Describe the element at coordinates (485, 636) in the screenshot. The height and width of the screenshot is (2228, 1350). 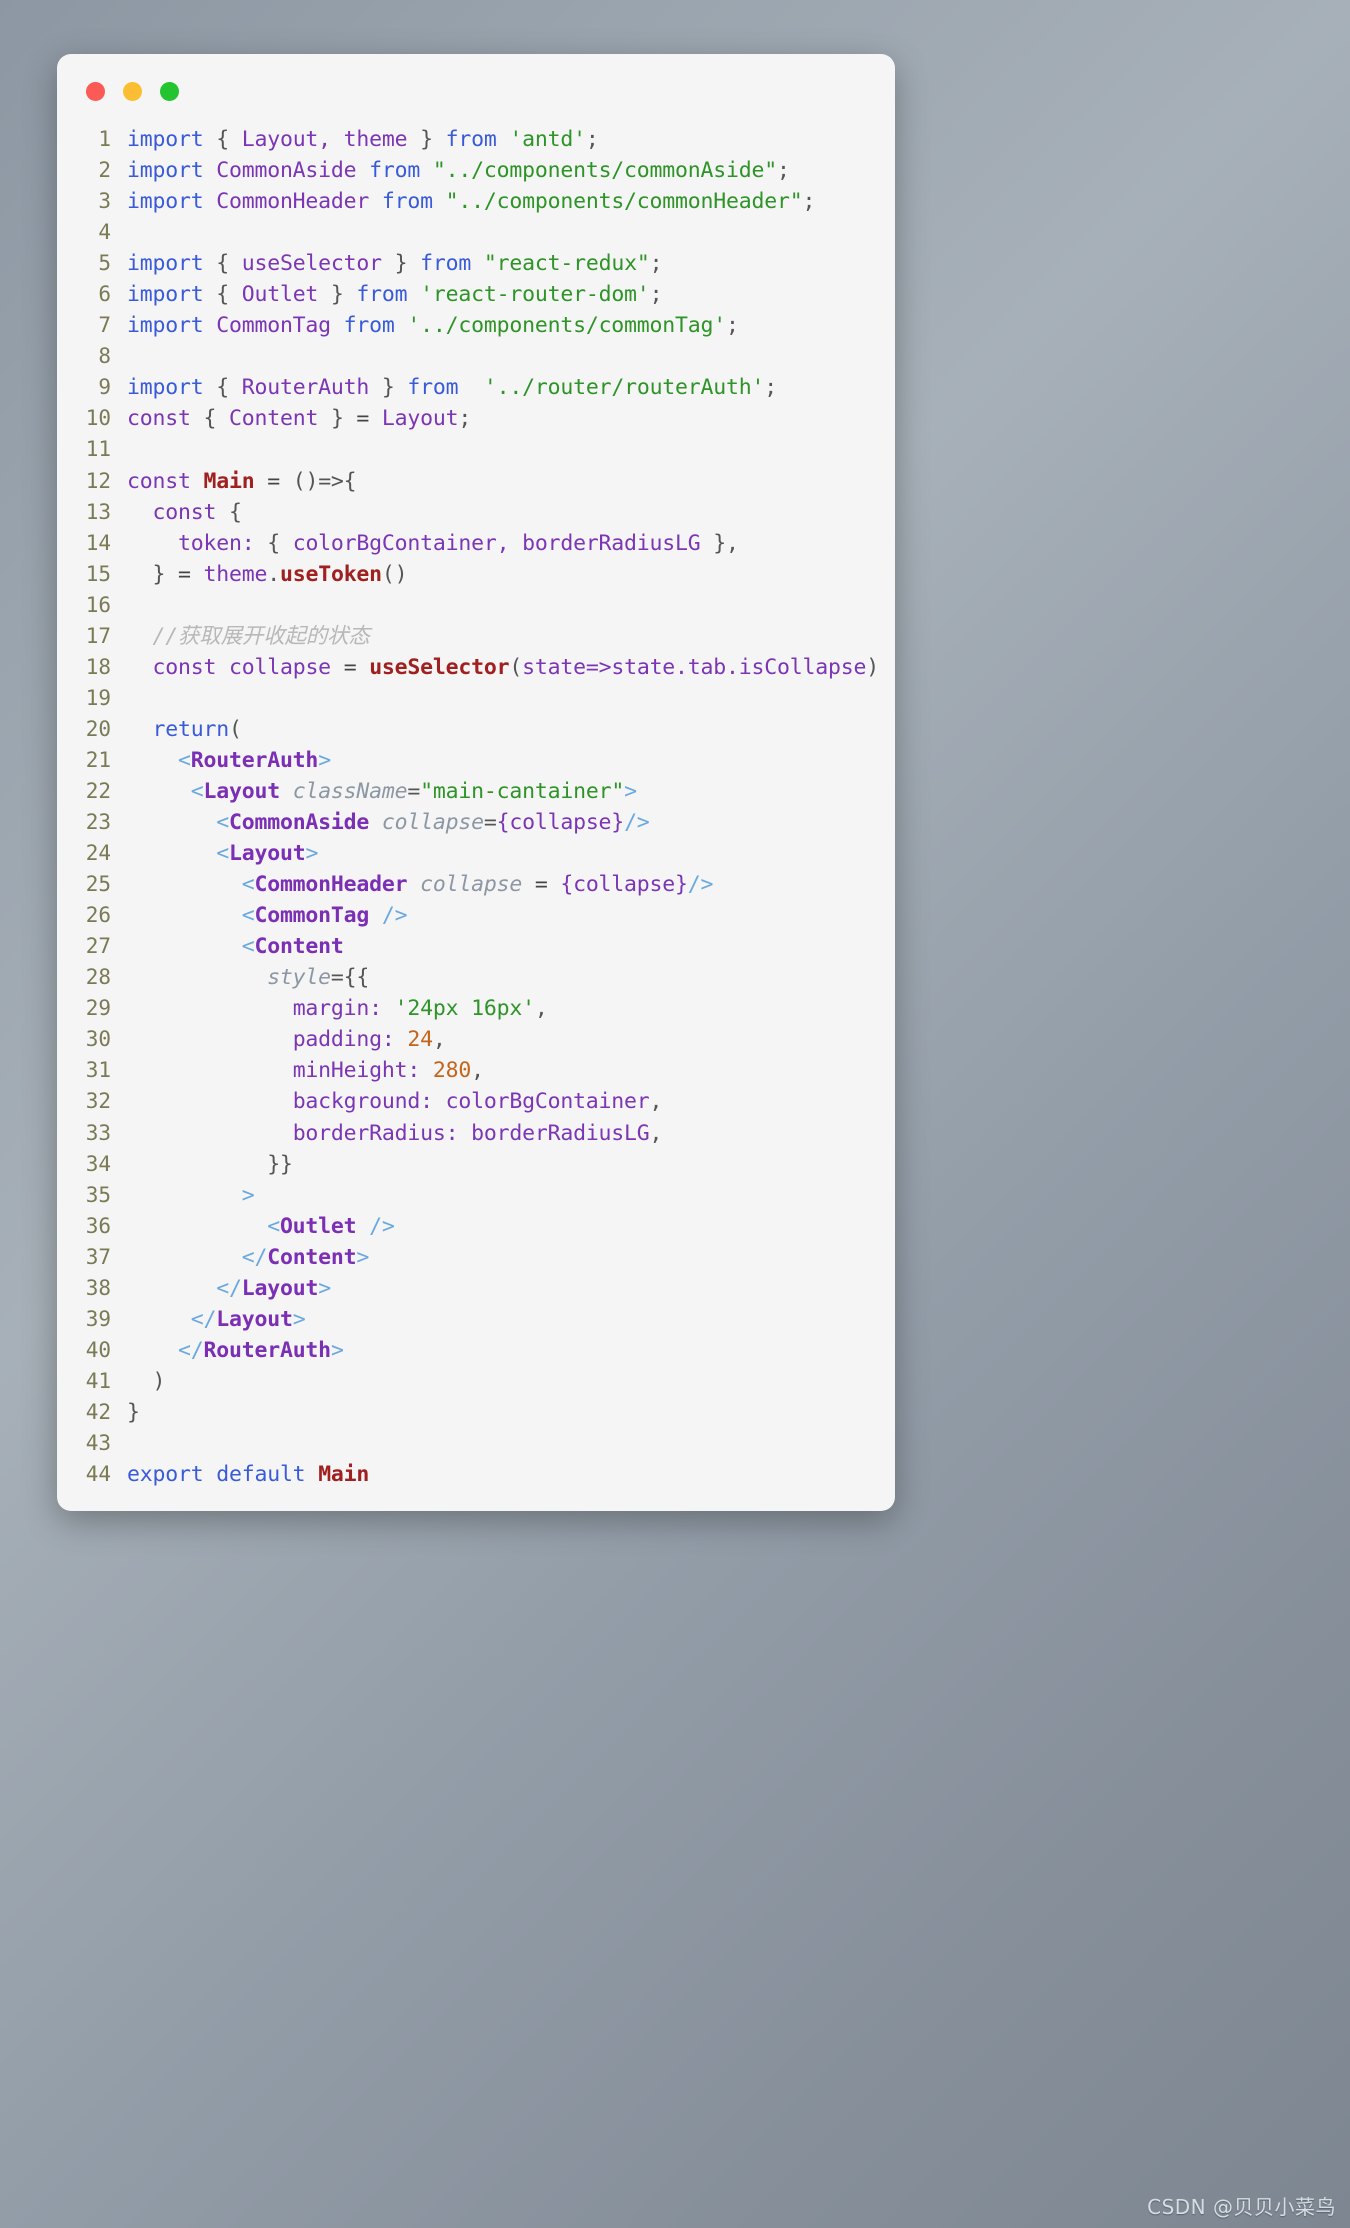
I see `code-line: 17 //获取展开收起的状态` at that location.